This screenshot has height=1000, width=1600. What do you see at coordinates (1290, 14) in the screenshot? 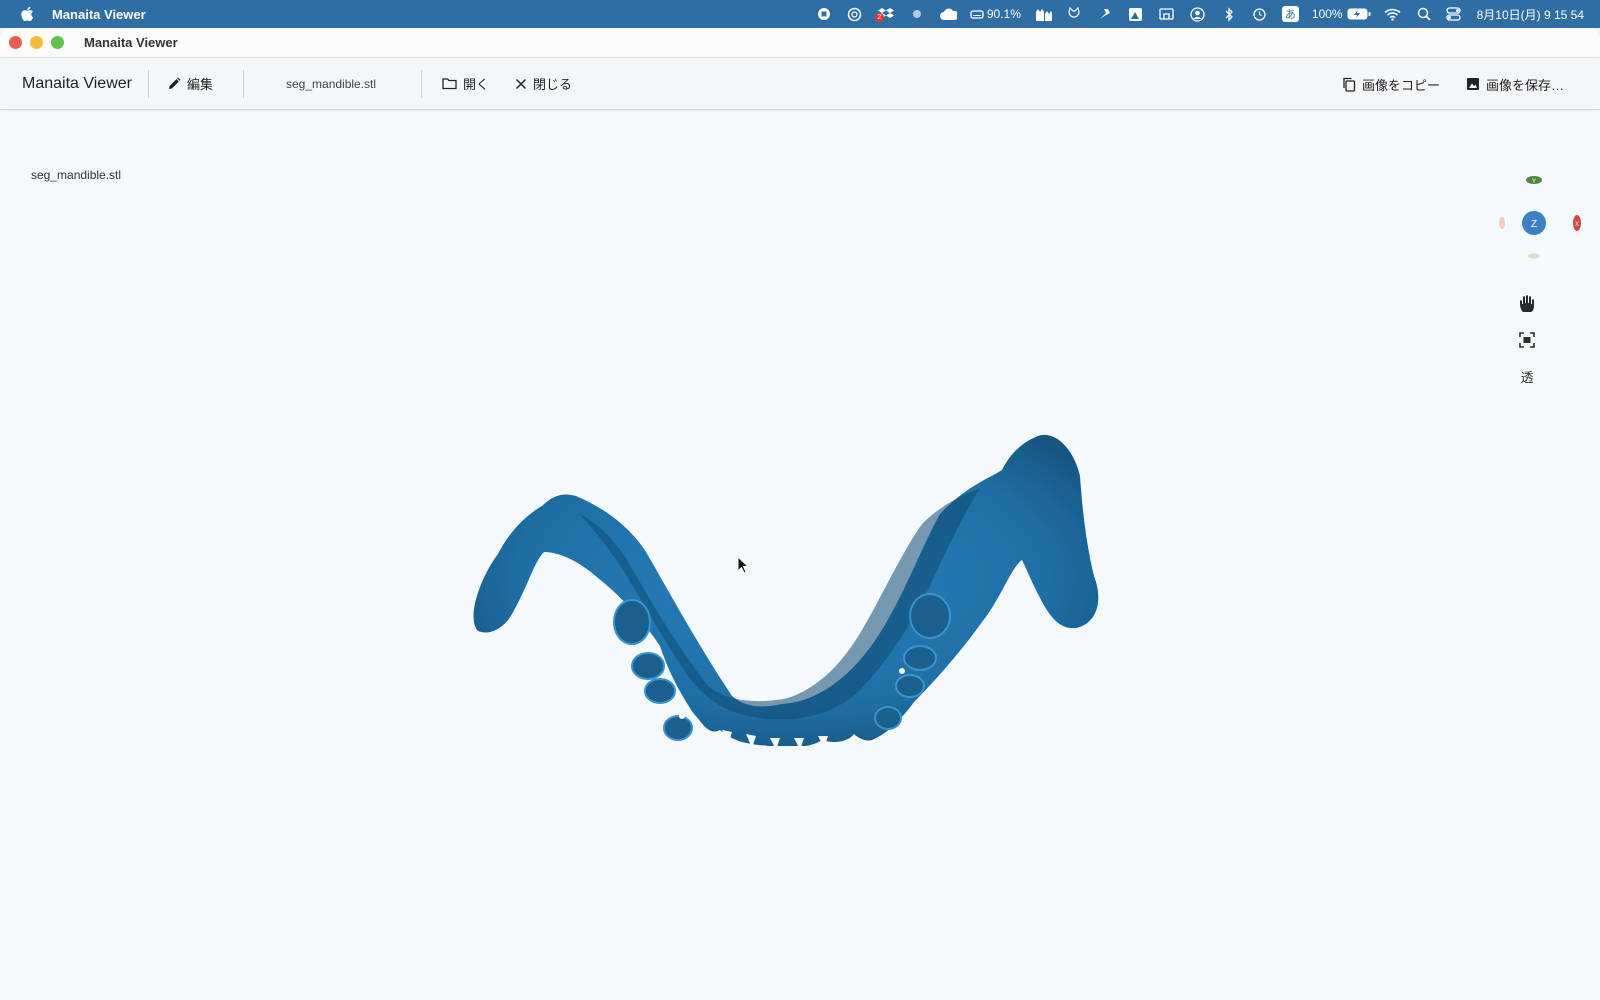
I see `input-method-indicator: あ` at bounding box center [1290, 14].